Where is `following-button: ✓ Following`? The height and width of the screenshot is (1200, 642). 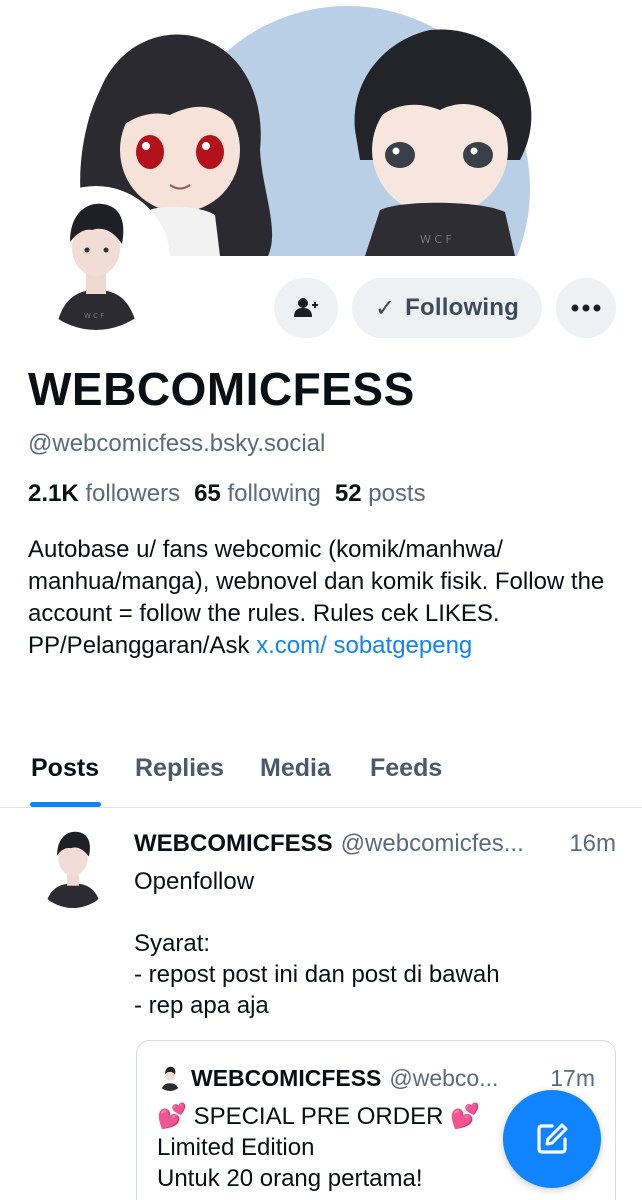 following-button: ✓ Following is located at coordinates (447, 308).